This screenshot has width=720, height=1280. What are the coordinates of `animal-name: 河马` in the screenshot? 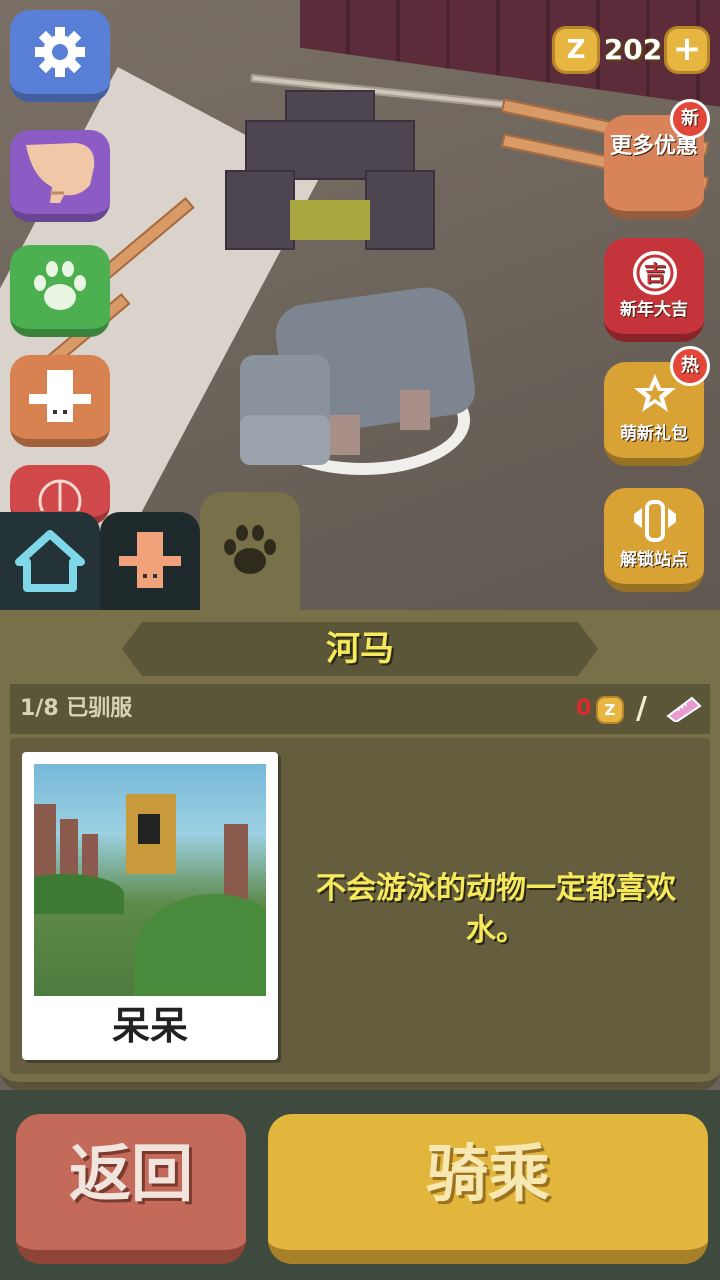 It's located at (360, 649).